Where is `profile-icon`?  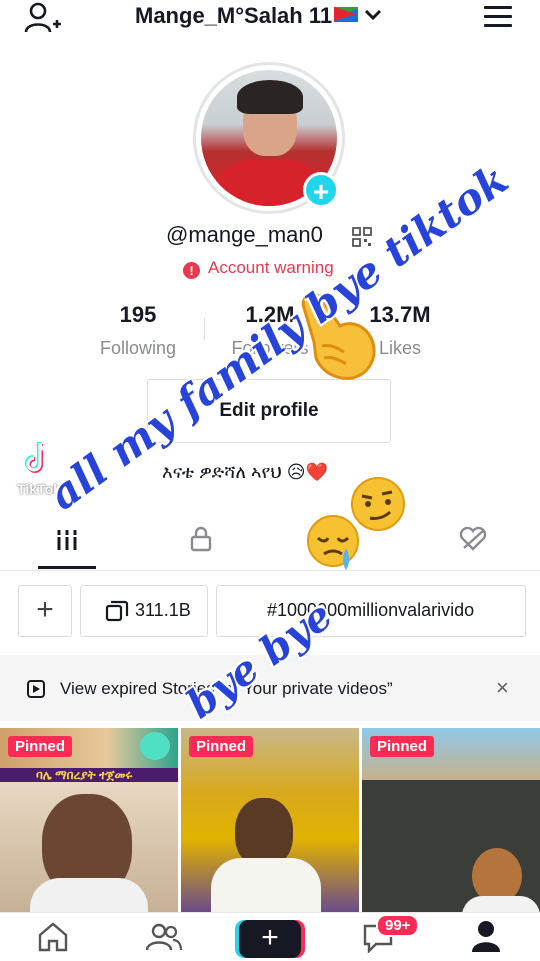 profile-icon is located at coordinates (486, 936).